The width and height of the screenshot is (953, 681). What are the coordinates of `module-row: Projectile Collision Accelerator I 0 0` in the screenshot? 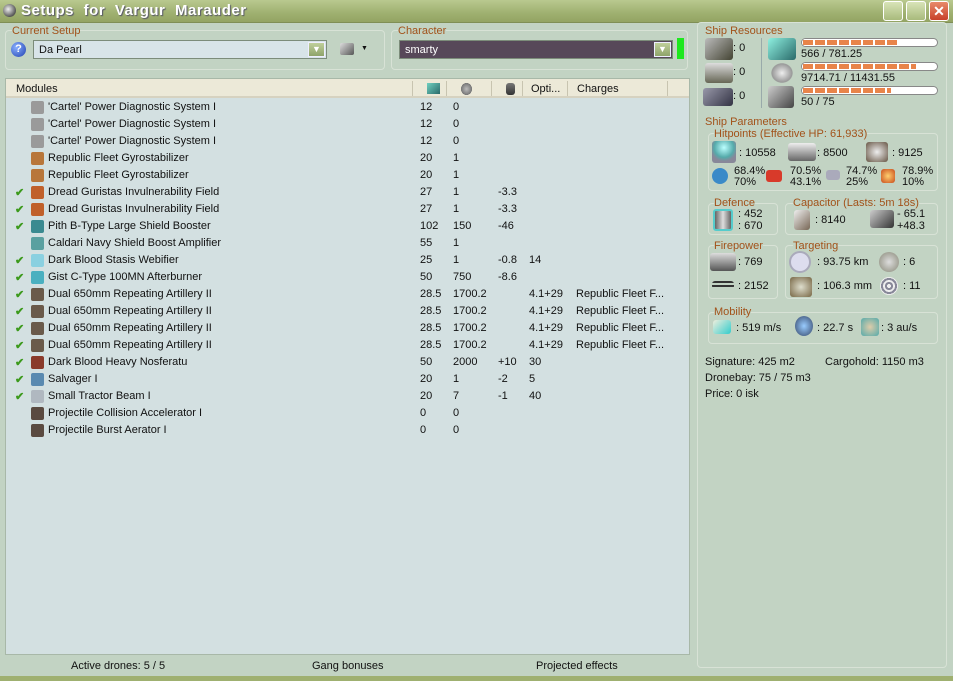 It's located at (347, 413).